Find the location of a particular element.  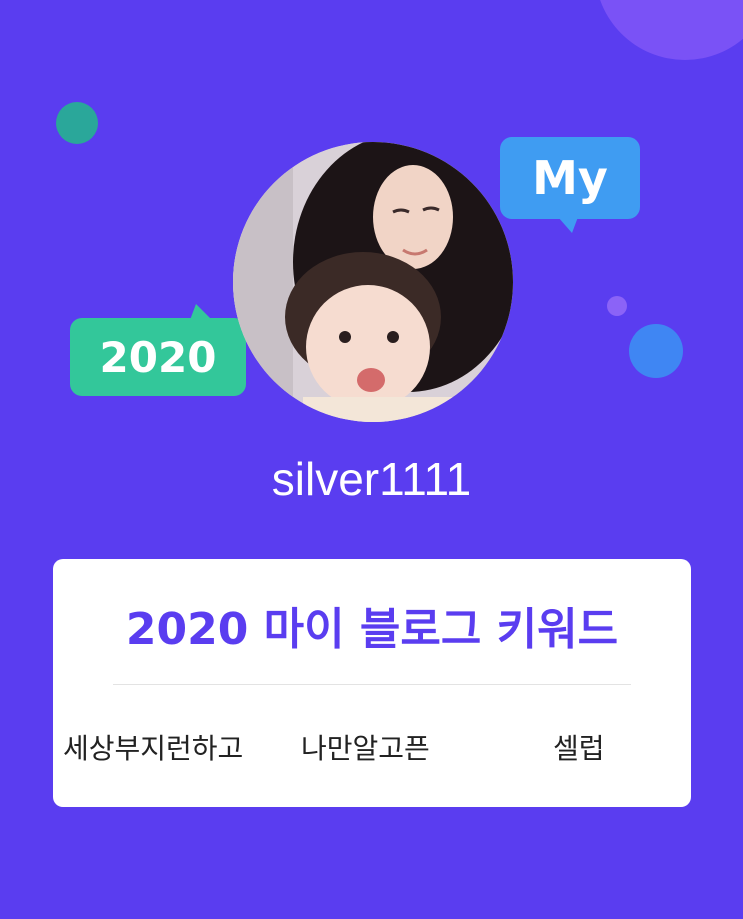

decor-circle-blue is located at coordinates (656, 351).